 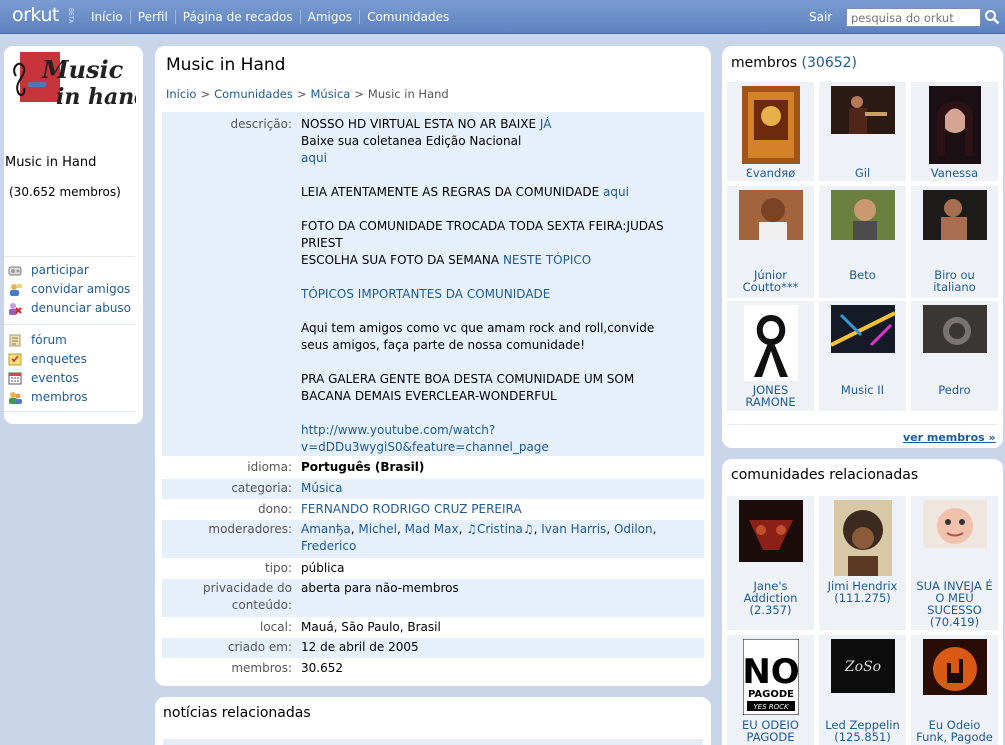 I want to click on enquetes-link: enquetes, so click(x=47, y=359).